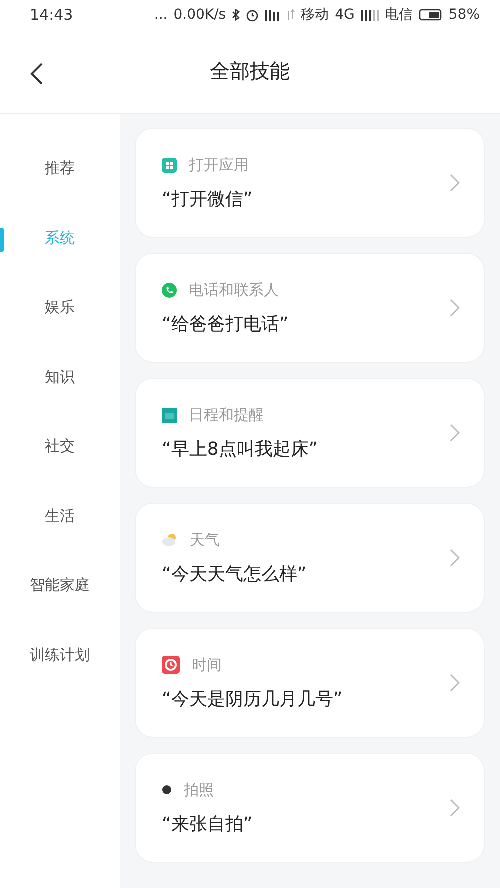 Image resolution: width=500 pixels, height=888 pixels. I want to click on category-tab: 训练计划, so click(60, 655).